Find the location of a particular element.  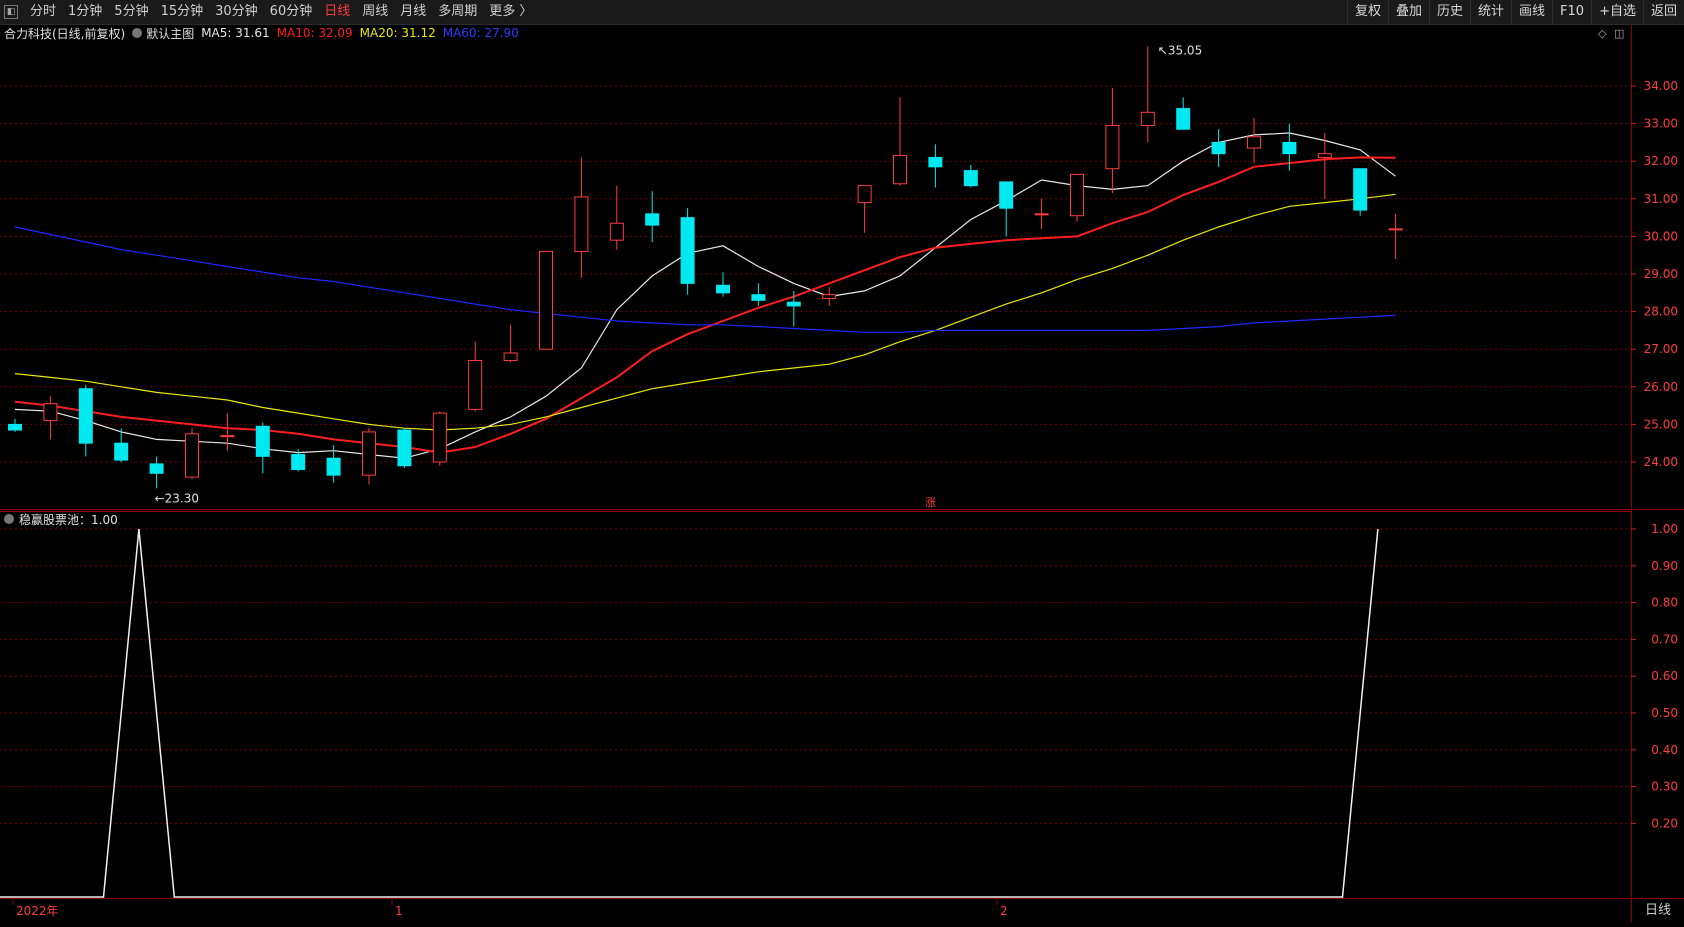

low-price-label: ←23.30 is located at coordinates (177, 498).